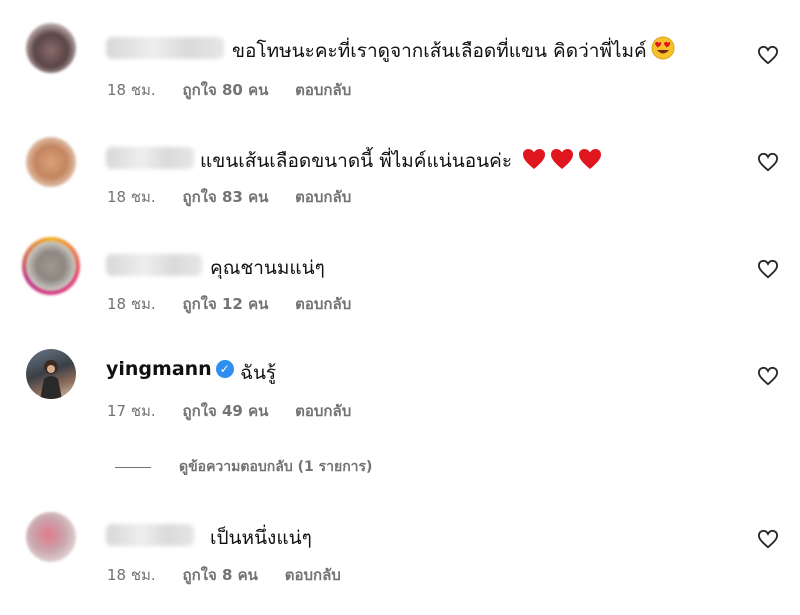  I want to click on comment-meta: 18 ชม. ถูกใจ 12 คน ตอบกลับ, so click(240, 304).